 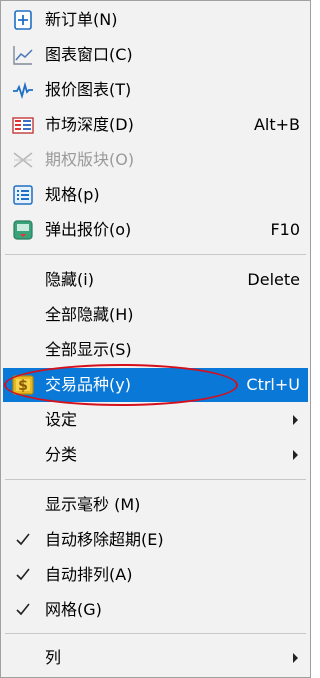 I want to click on symbols-dollar-icon: $, so click(x=23, y=385).